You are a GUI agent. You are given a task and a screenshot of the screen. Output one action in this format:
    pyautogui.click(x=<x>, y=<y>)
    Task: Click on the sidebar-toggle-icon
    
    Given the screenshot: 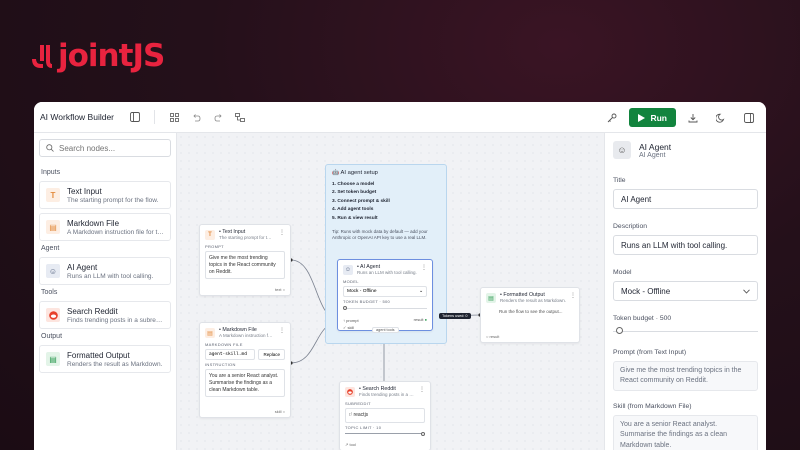 What is the action you would take?
    pyautogui.click(x=135, y=117)
    